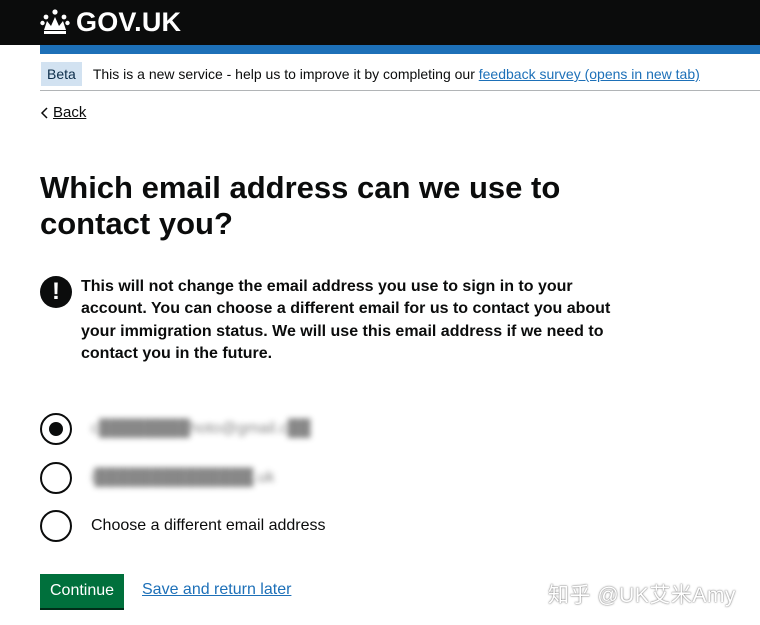 The image size is (760, 625). Describe the element at coordinates (82, 591) in the screenshot. I see `continue-button: Continue` at that location.